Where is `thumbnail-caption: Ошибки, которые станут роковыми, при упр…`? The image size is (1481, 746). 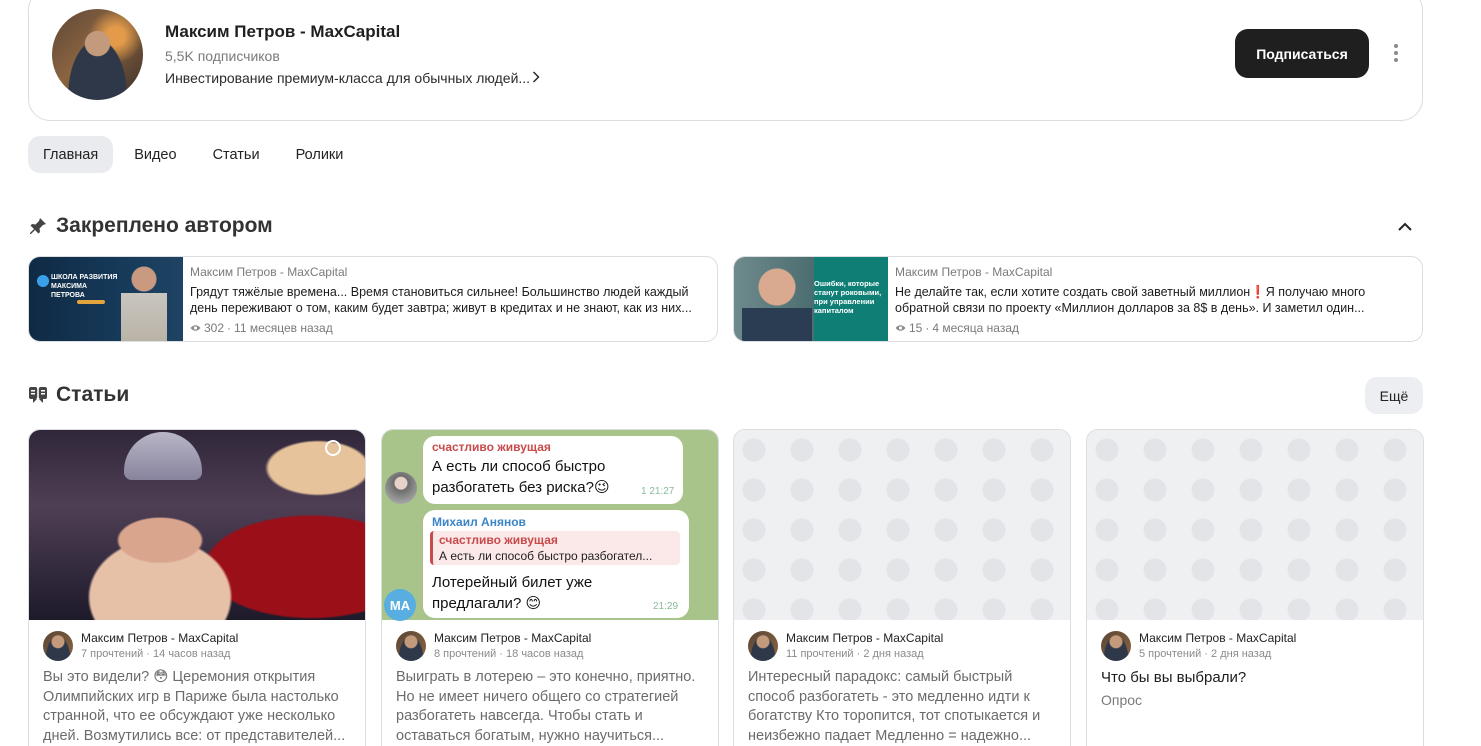 thumbnail-caption: Ошибки, которые станут роковыми, при упр… is located at coordinates (848, 297).